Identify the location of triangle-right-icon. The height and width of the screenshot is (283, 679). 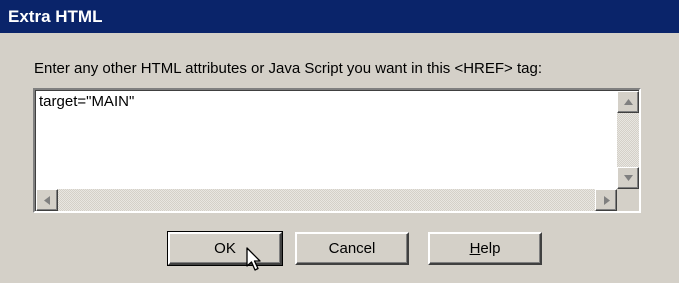
(607, 200).